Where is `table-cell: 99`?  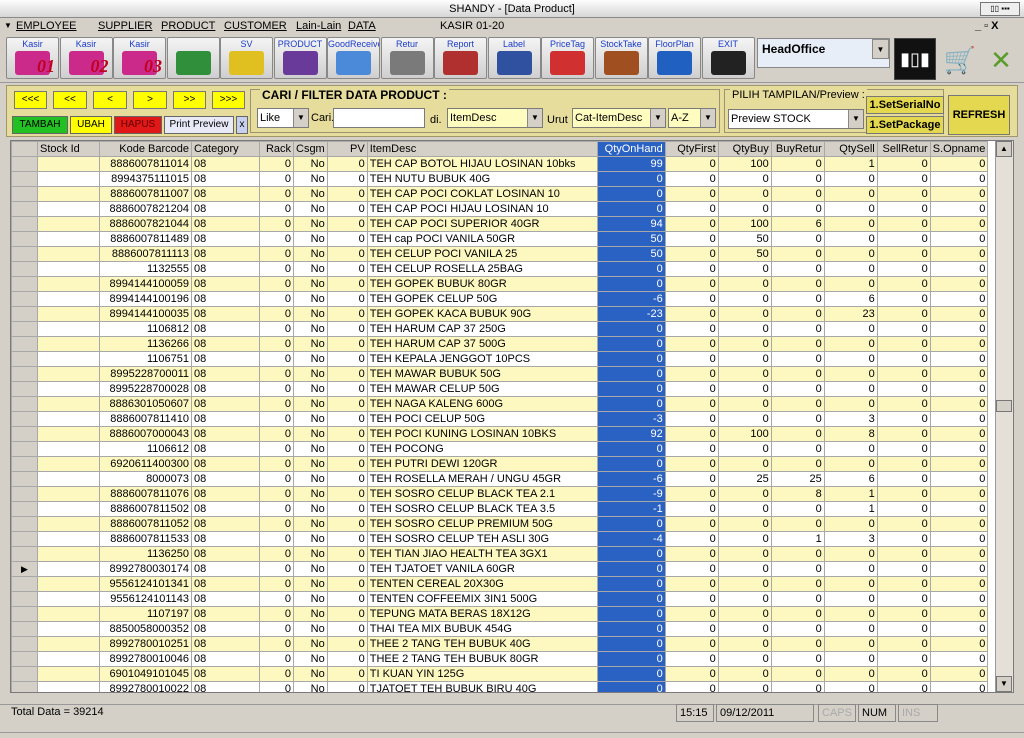 table-cell: 99 is located at coordinates (631, 164).